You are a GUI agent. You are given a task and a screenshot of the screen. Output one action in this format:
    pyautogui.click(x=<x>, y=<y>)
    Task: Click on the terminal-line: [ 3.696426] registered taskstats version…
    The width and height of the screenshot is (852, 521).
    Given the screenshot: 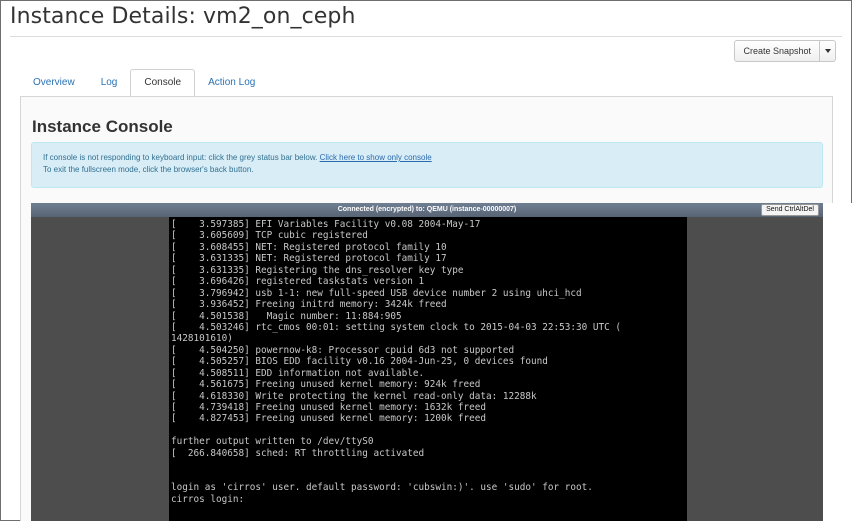 What is the action you would take?
    pyautogui.click(x=298, y=282)
    